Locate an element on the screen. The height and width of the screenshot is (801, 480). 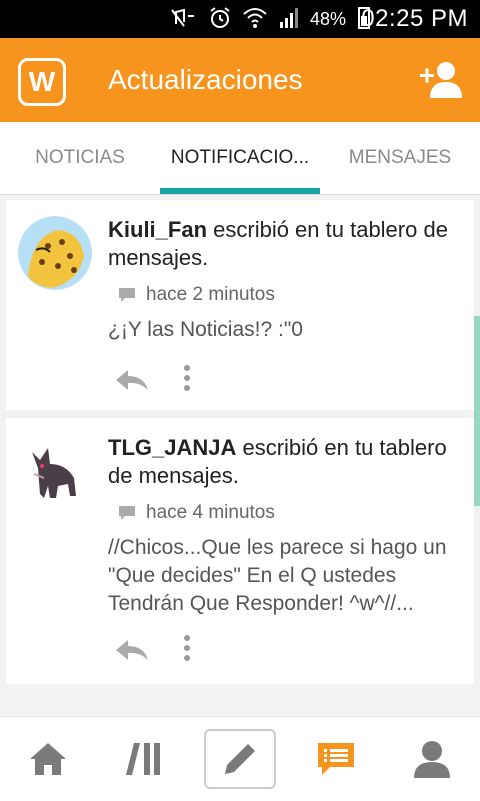
scrollbar is located at coordinates (477, 411).